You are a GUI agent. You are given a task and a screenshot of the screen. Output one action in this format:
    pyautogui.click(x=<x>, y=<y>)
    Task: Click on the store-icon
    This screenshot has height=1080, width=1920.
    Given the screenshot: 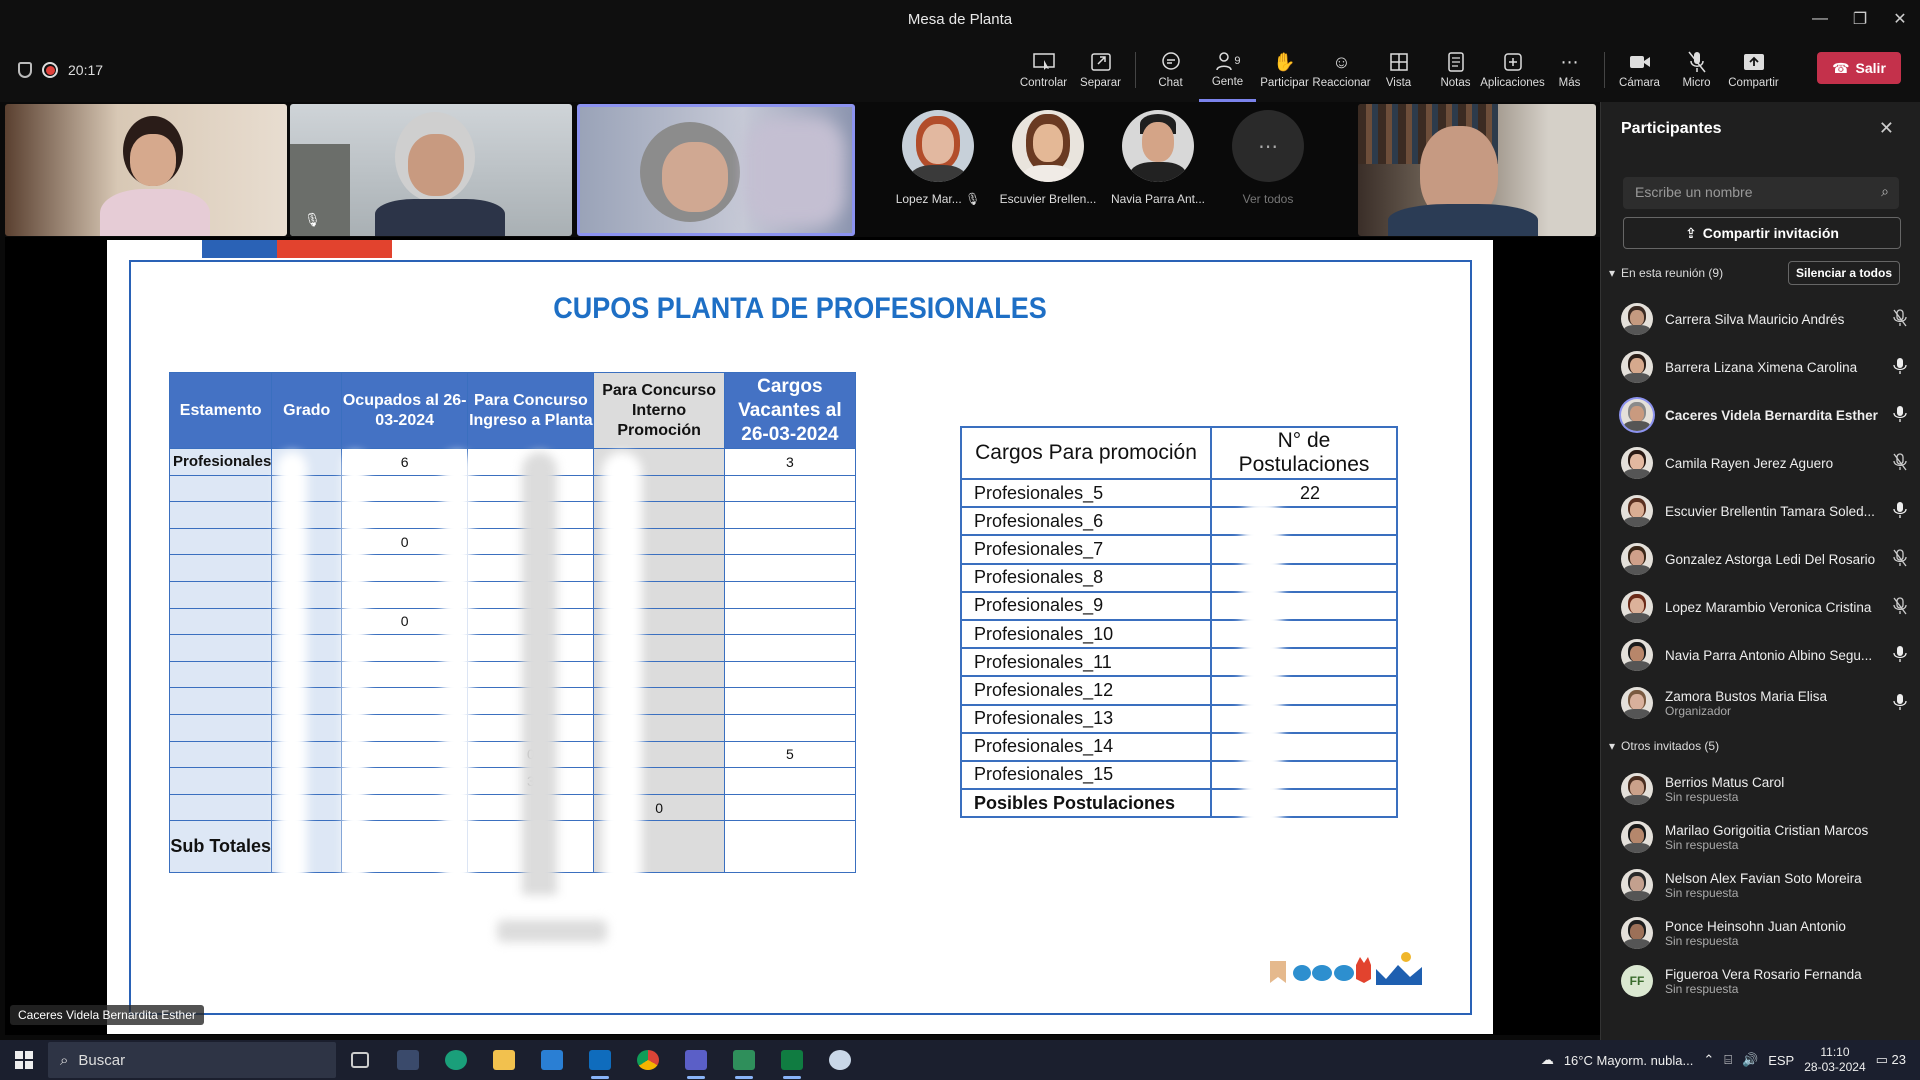 What is the action you would take?
    pyautogui.click(x=552, y=1060)
    